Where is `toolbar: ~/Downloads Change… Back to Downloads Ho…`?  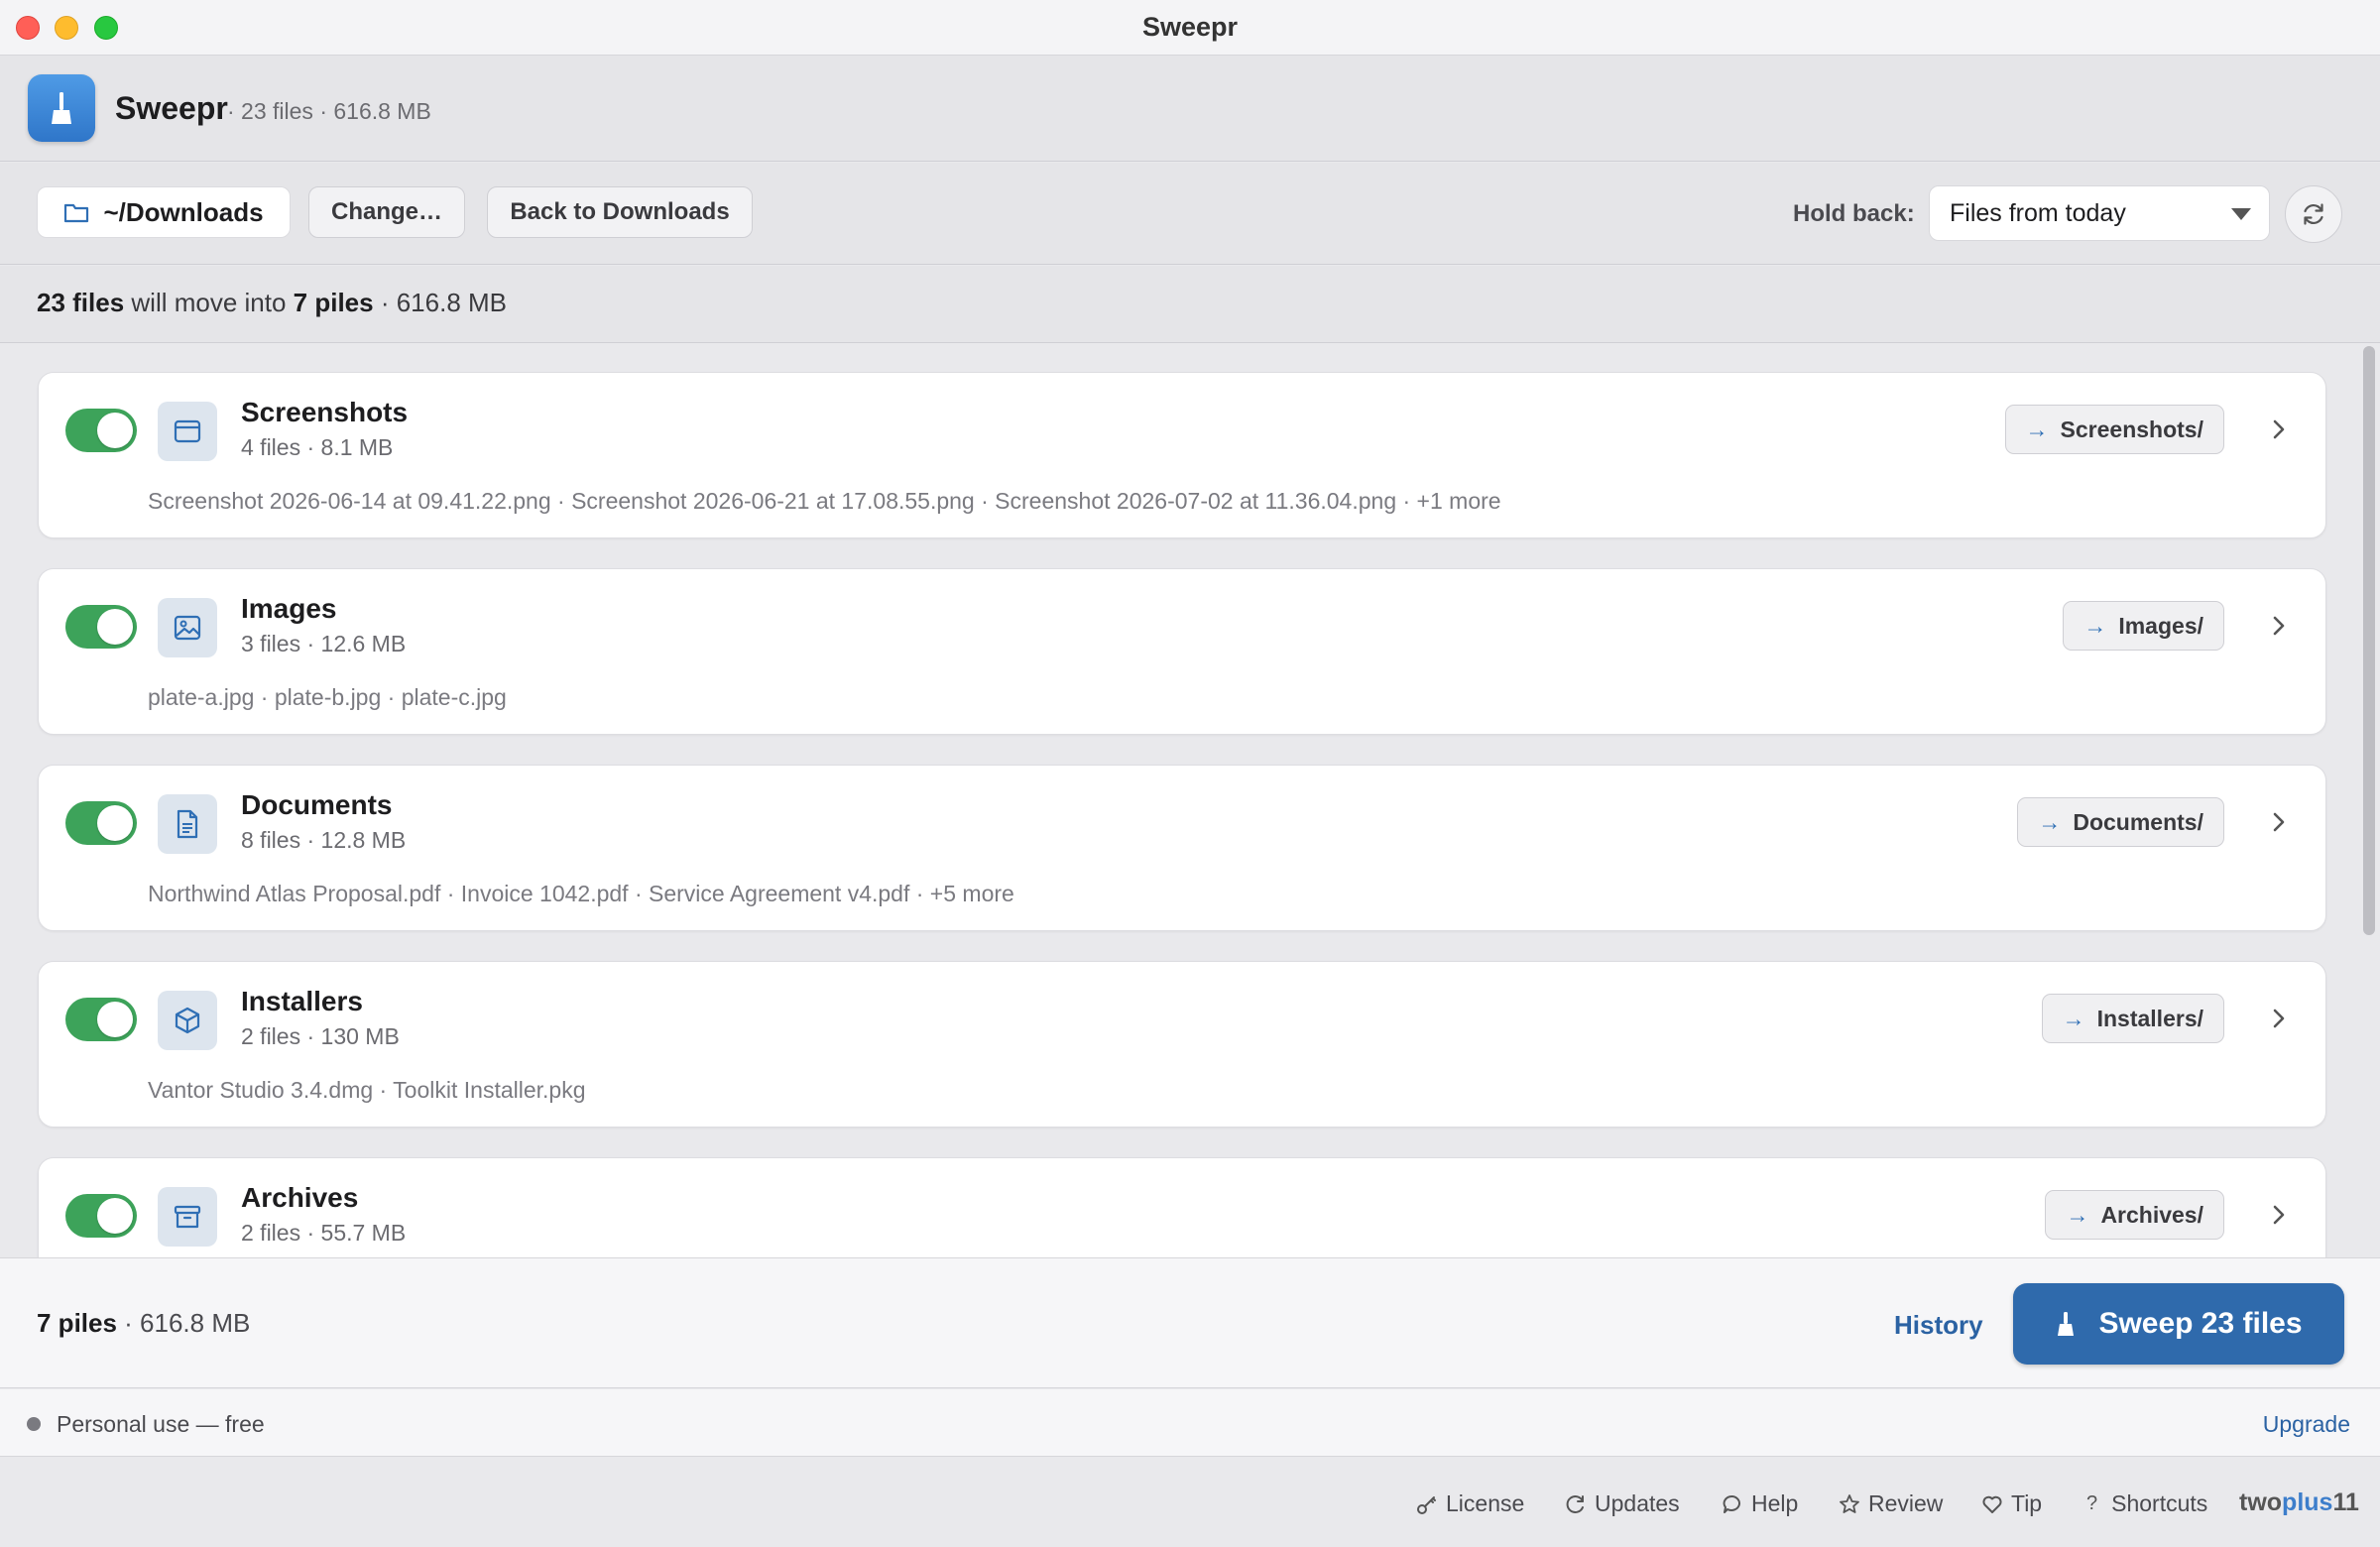
toolbar: ~/Downloads Change… Back to Downloads Ho… is located at coordinates (1190, 214).